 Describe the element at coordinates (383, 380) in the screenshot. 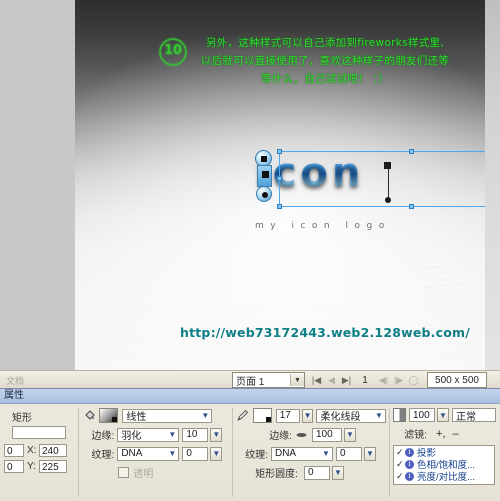

I see `nav-prev-frame-icon: ◀|` at that location.